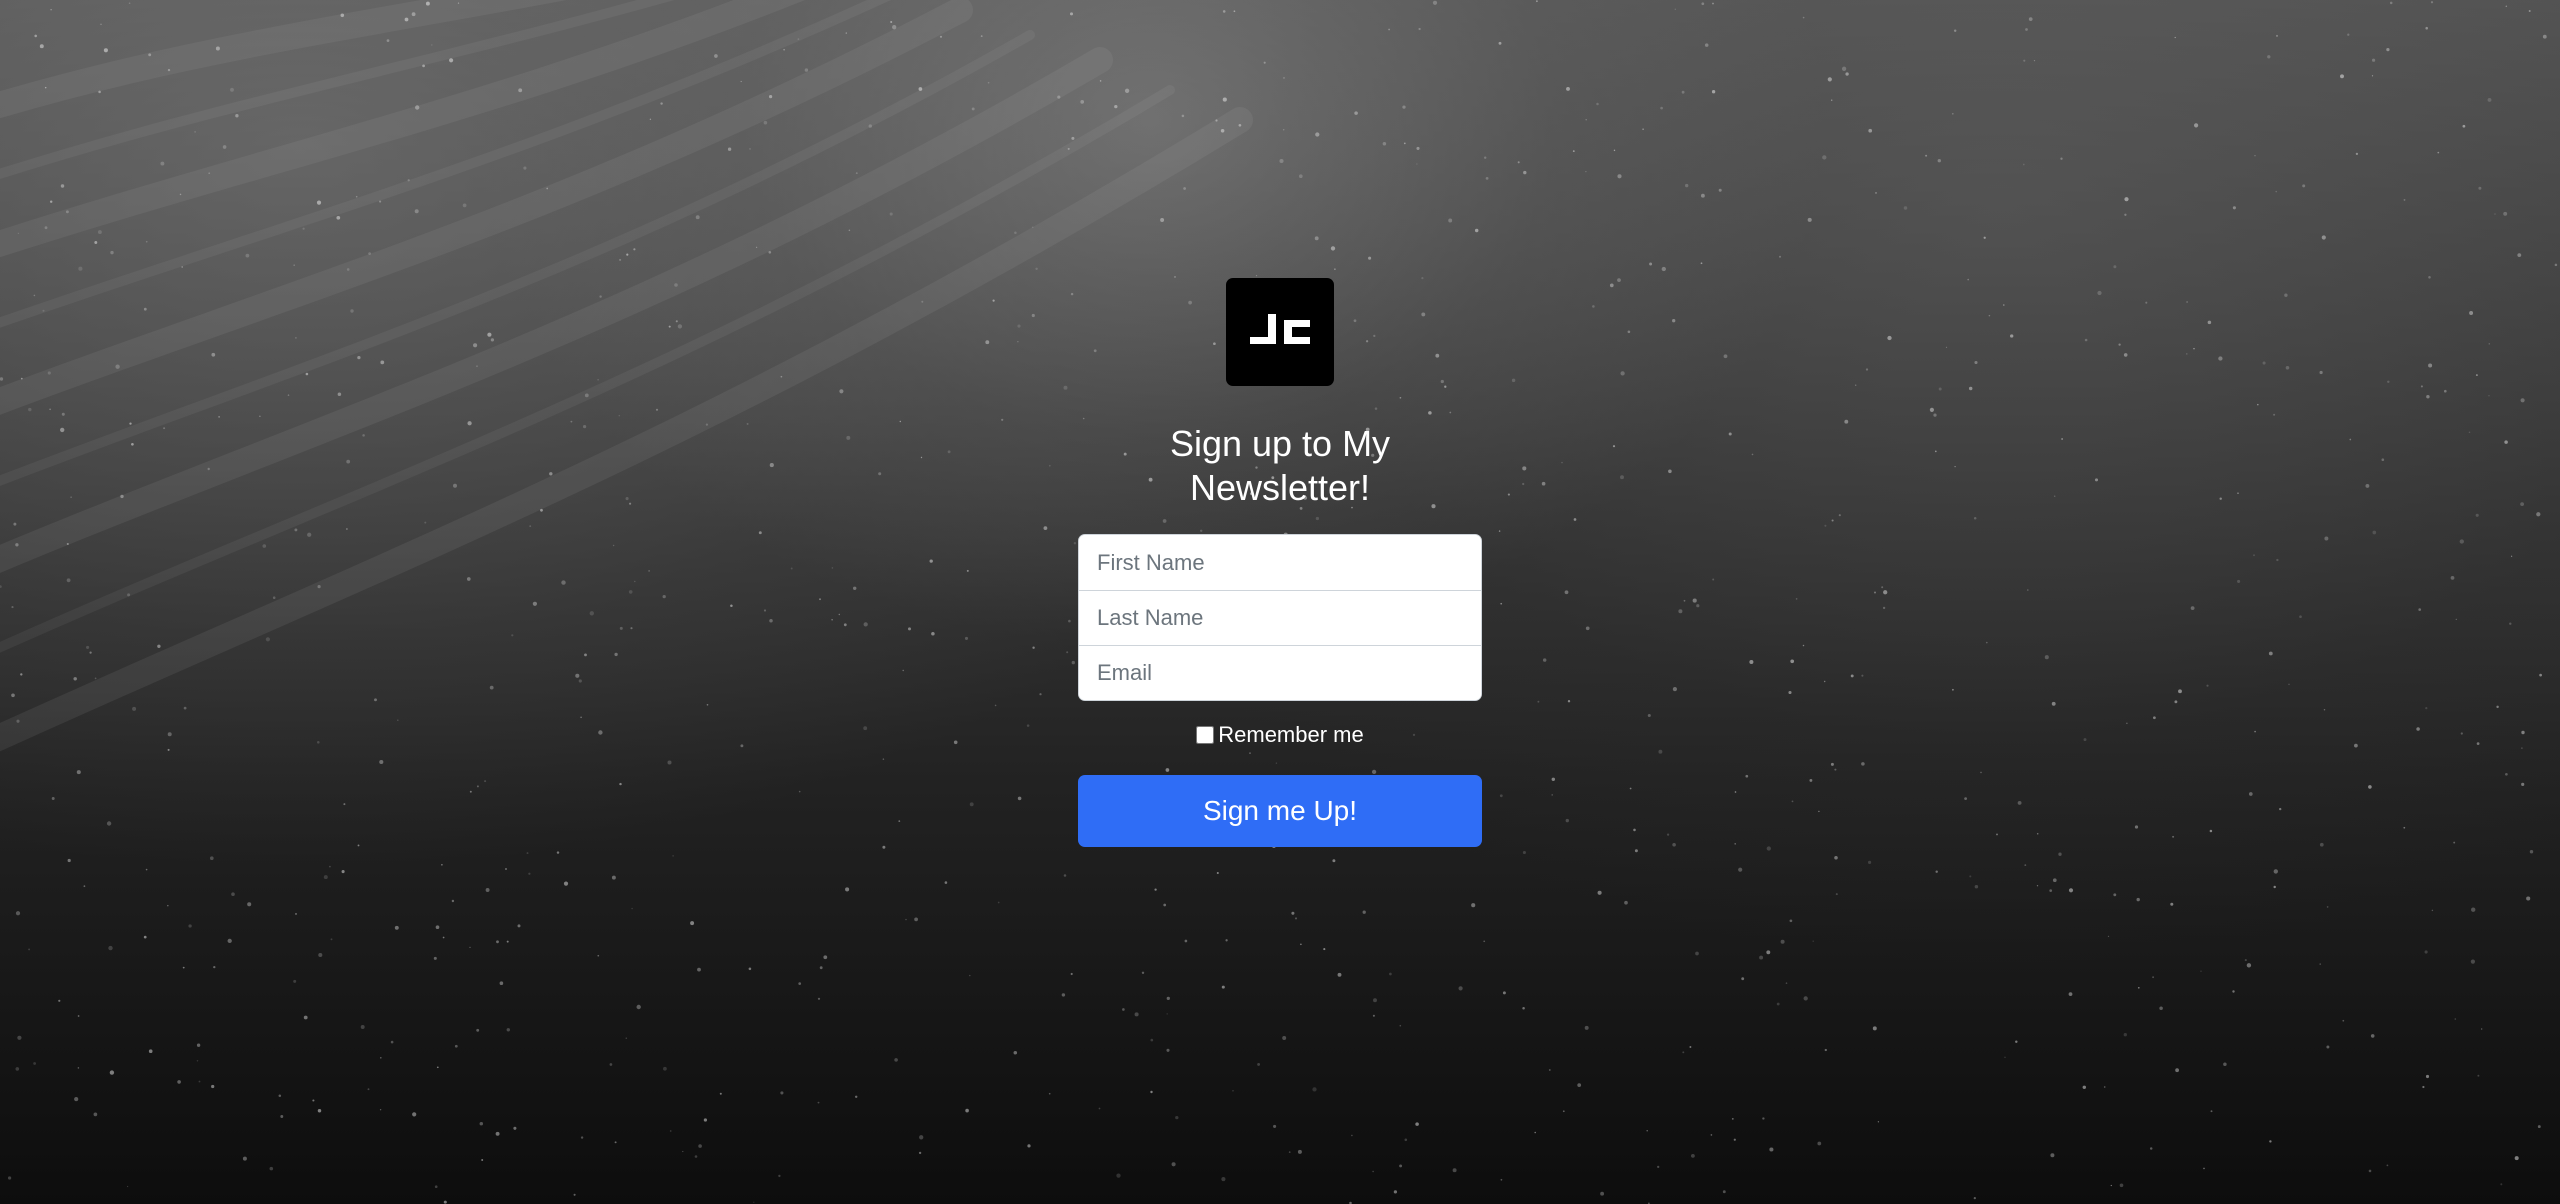  What do you see at coordinates (1280, 562) in the screenshot?
I see `first-name-field` at bounding box center [1280, 562].